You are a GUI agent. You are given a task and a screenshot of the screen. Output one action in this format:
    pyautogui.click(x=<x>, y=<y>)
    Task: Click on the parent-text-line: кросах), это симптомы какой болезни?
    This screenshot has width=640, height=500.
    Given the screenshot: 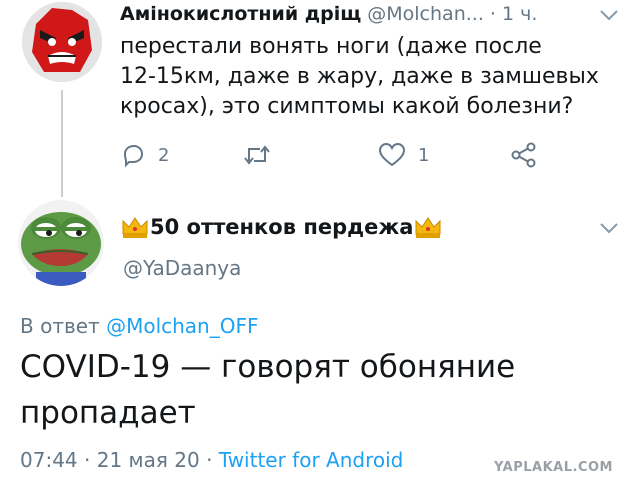 What is the action you would take?
    pyautogui.click(x=347, y=106)
    